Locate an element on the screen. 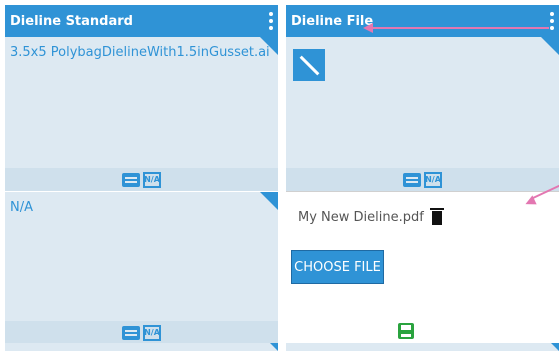 The height and width of the screenshot is (351, 559). file-line: My New Dieline.pdf is located at coordinates (371, 216).